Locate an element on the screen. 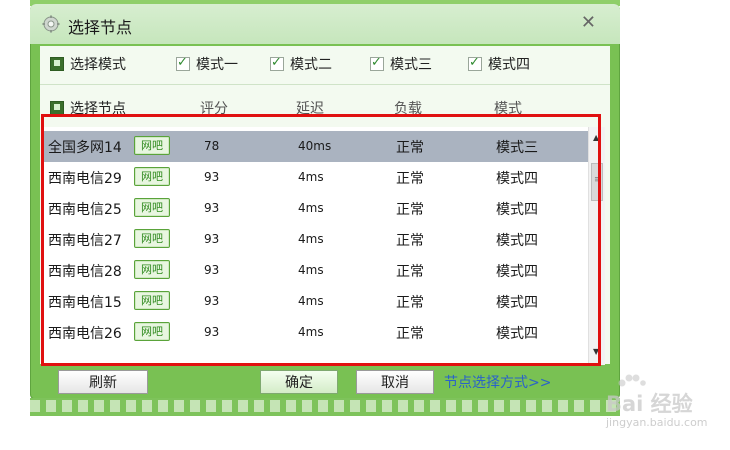  gear-icon is located at coordinates (51, 24).